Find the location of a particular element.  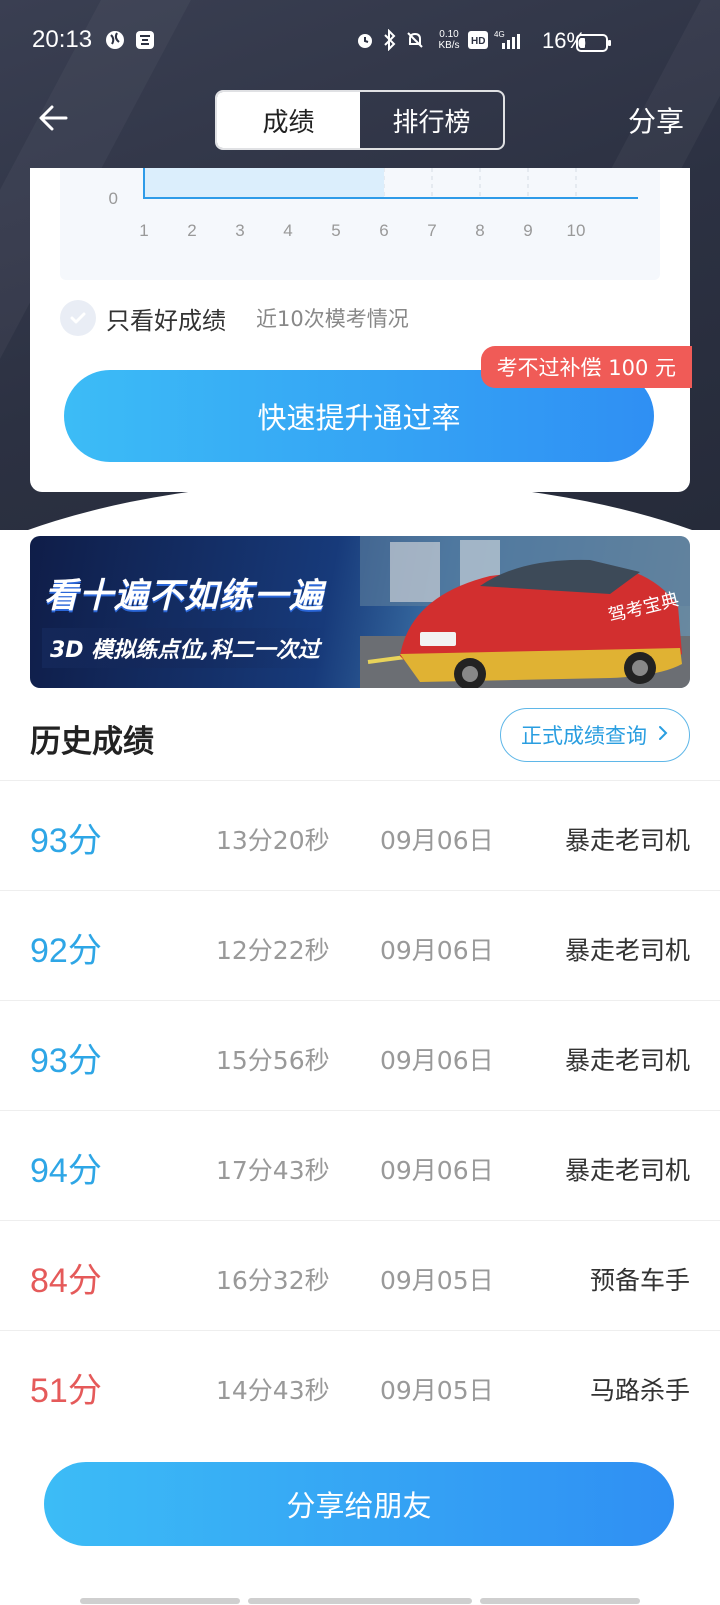

chart-x-tick: 7 is located at coordinates (431, 230).